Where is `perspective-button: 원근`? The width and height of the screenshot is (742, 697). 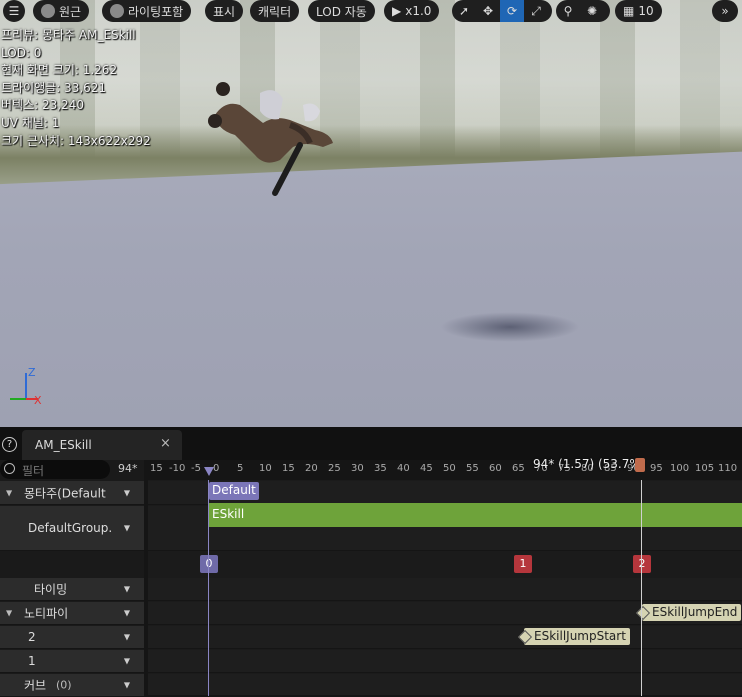 perspective-button: 원근 is located at coordinates (61, 11).